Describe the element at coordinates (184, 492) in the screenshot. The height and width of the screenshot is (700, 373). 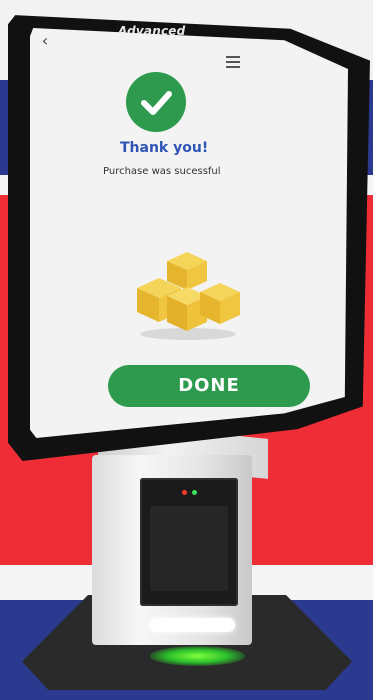
I see `printer-status-led-red` at that location.